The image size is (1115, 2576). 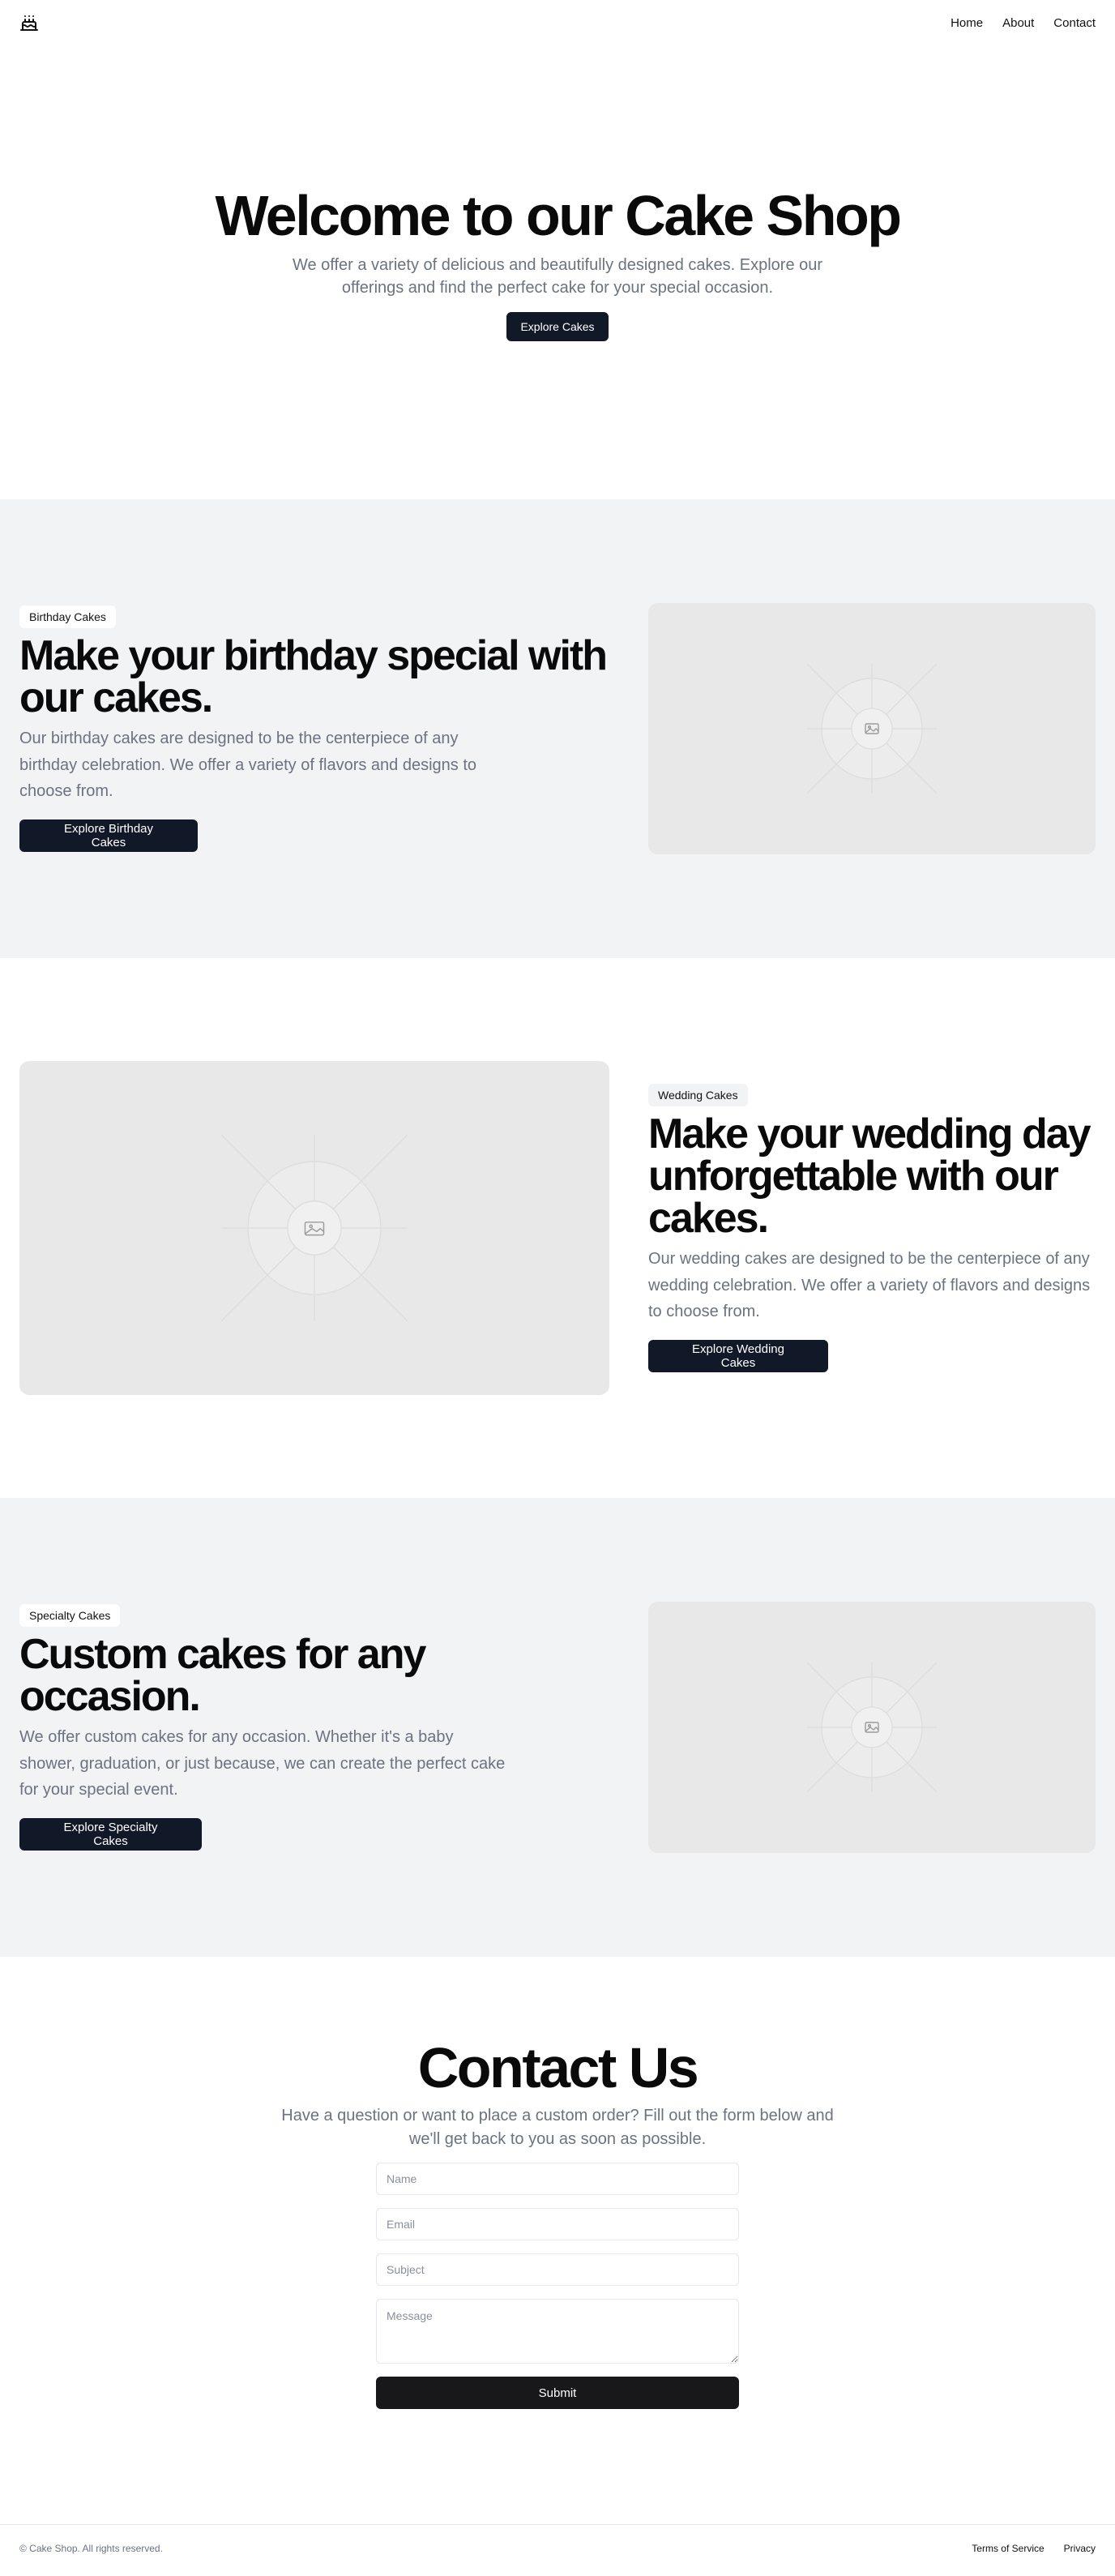 I want to click on nav-link-about: About, so click(x=1018, y=23).